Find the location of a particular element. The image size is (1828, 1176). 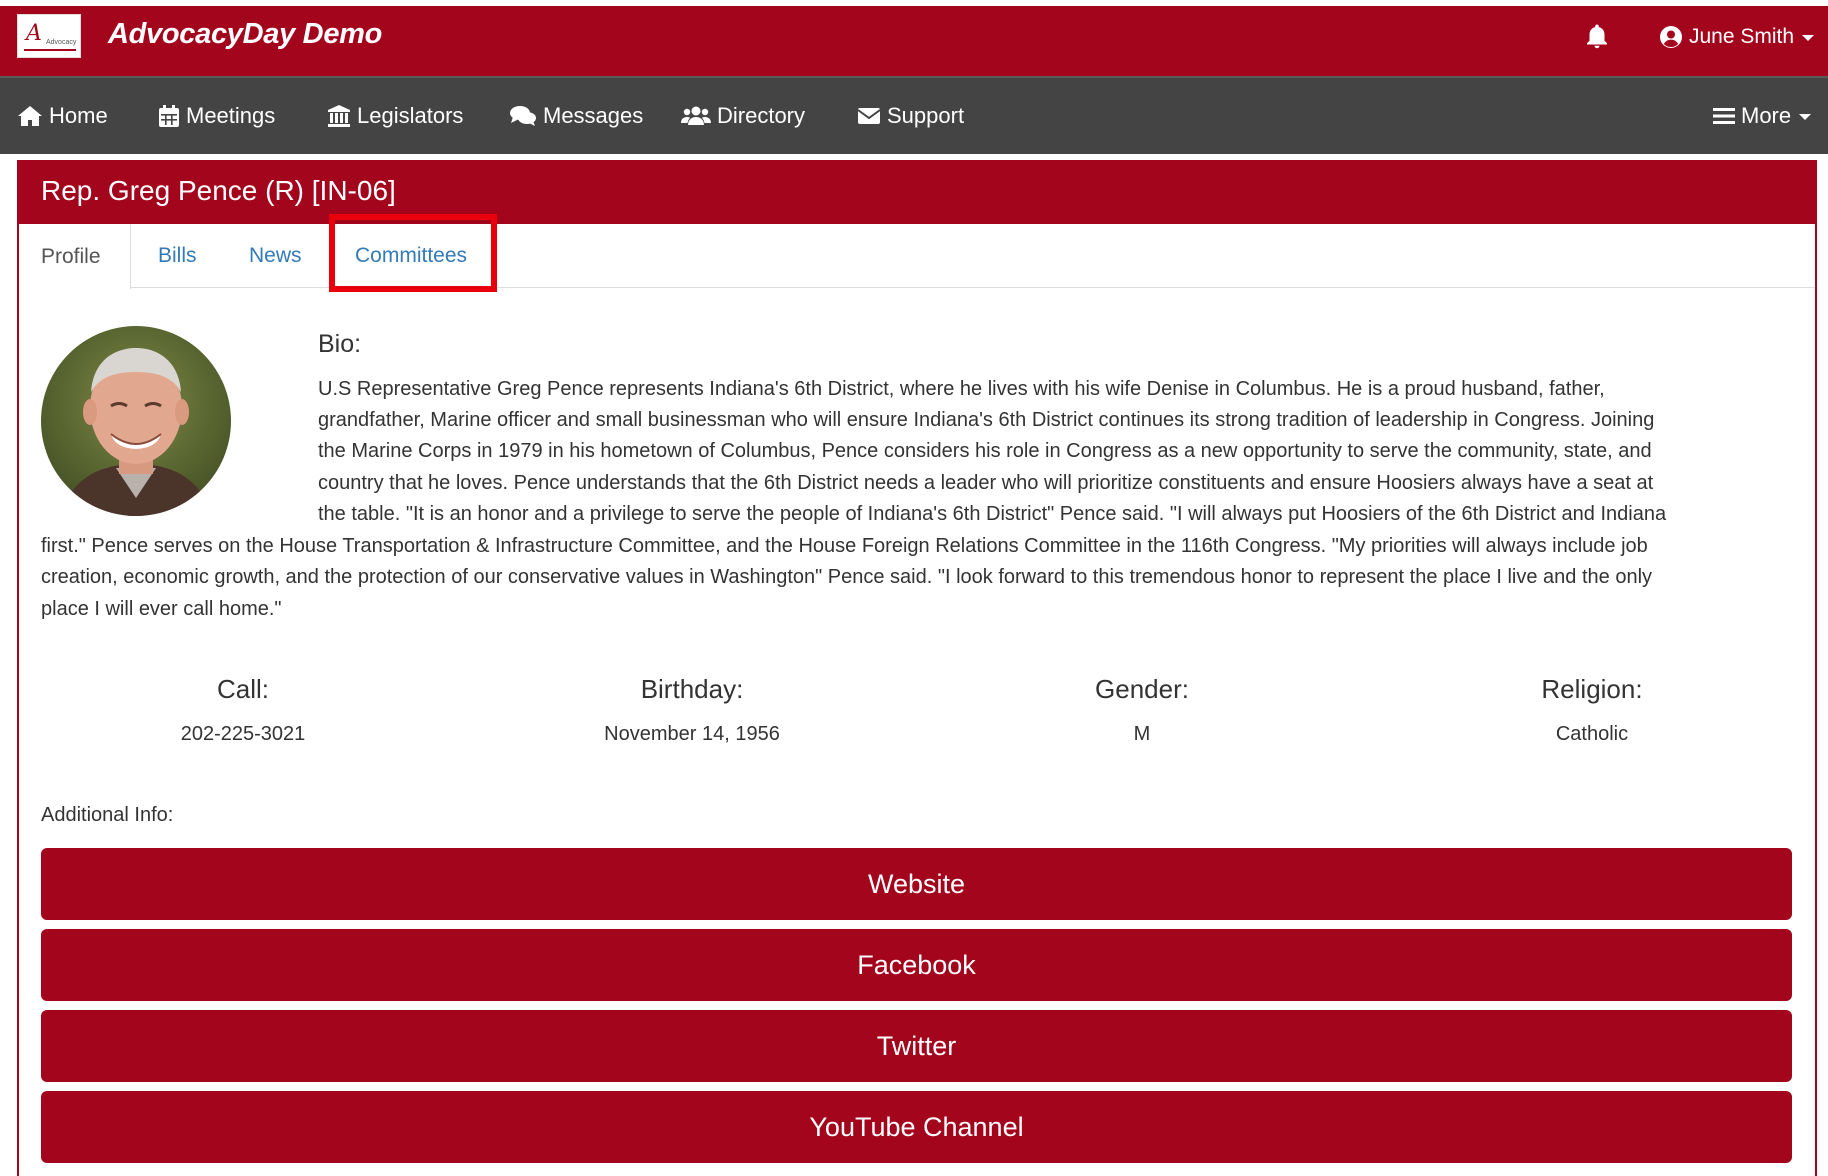

stat-label: Call: is located at coordinates (242, 689).